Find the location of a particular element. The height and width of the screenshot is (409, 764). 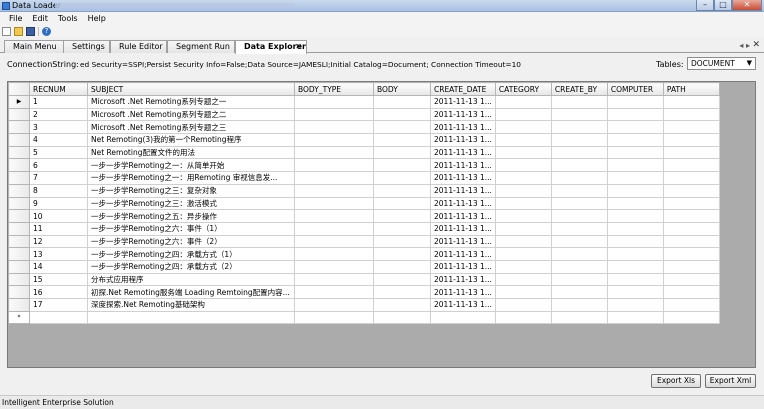

grid-cell: 一步一步学Remoting之六：事件（2） is located at coordinates (191, 241).